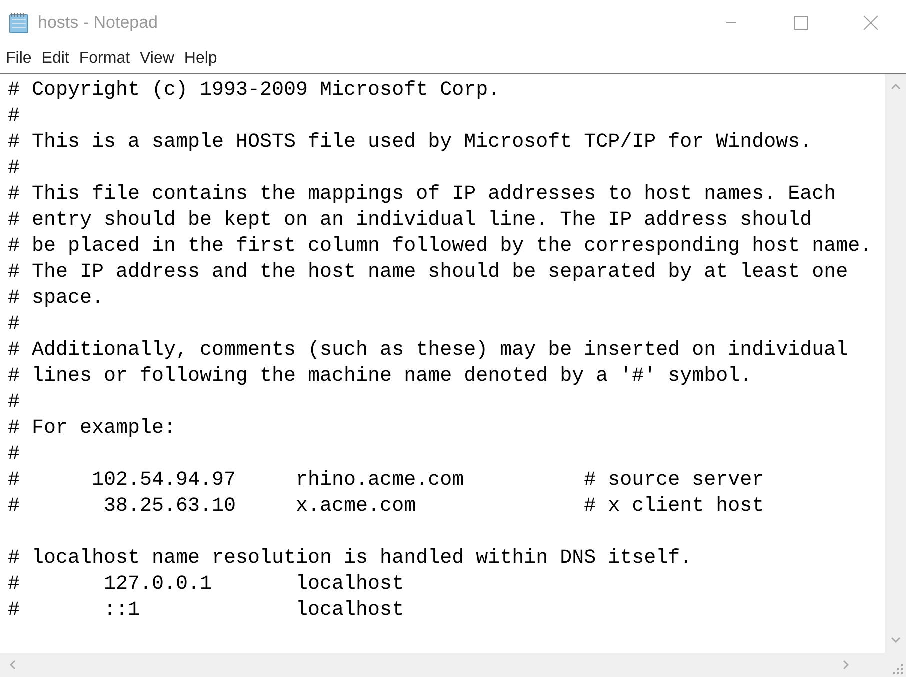 This screenshot has width=906, height=677. What do you see at coordinates (410, 142) in the screenshot?
I see `text-line: # This is a sample HOSTS file used by Microsoft TCP/IP for Windows.` at bounding box center [410, 142].